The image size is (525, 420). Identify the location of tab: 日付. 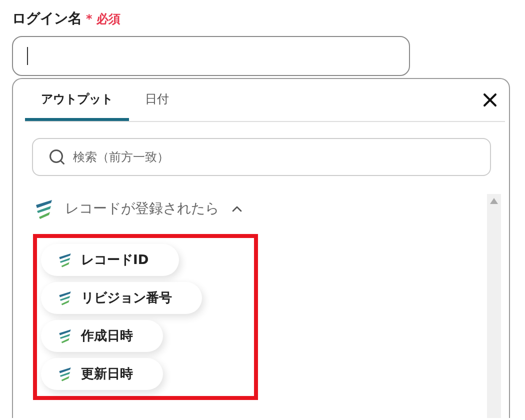
(157, 100).